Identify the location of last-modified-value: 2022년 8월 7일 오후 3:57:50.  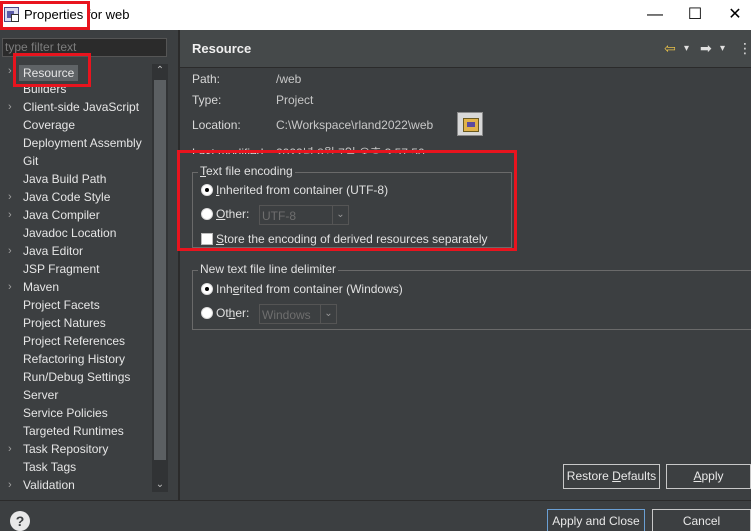
(350, 150).